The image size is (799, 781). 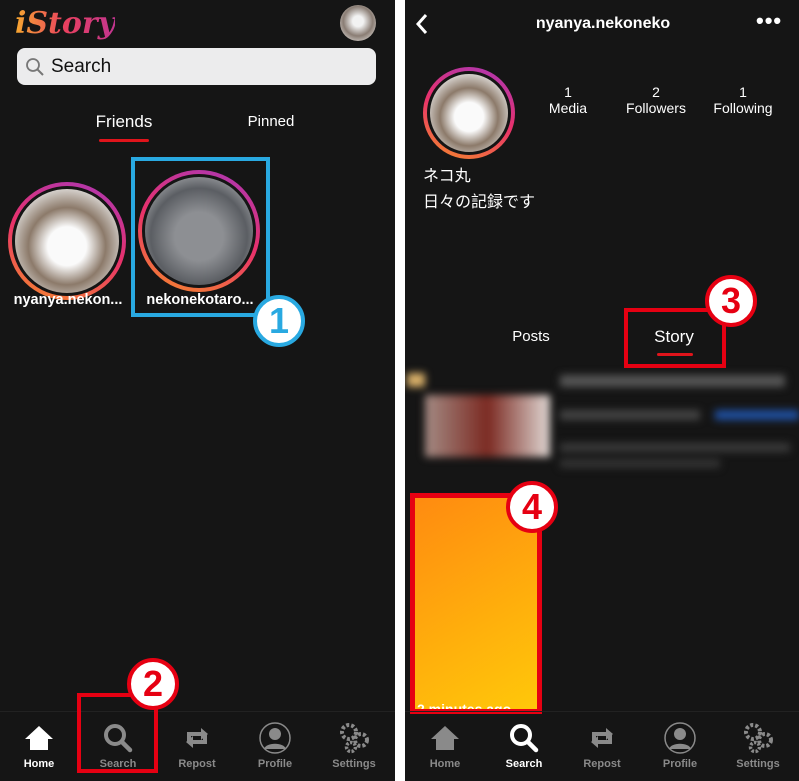 What do you see at coordinates (422, 24) in the screenshot?
I see `back-chevron-icon` at bounding box center [422, 24].